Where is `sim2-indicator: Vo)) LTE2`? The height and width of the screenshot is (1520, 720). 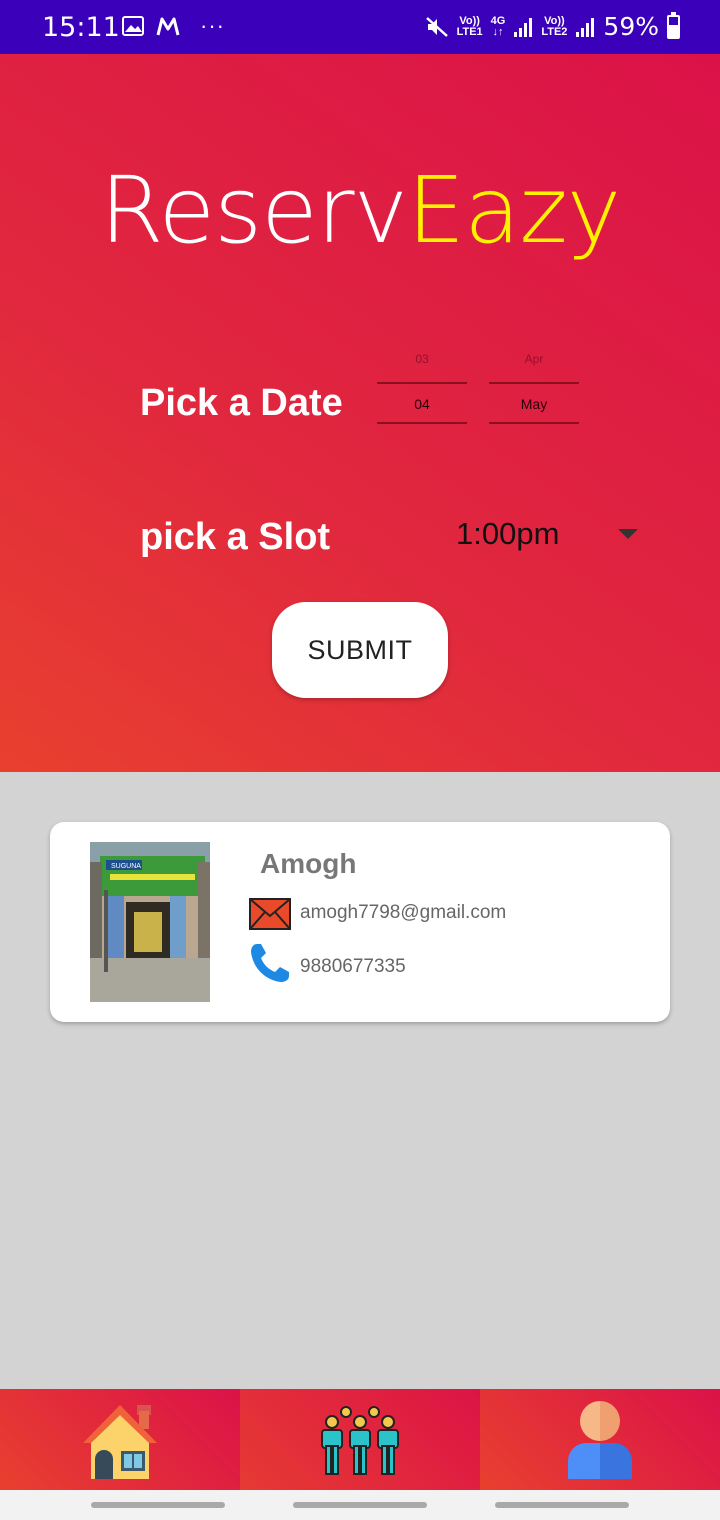
sim2-indicator: Vo)) LTE2 is located at coordinates (554, 26).